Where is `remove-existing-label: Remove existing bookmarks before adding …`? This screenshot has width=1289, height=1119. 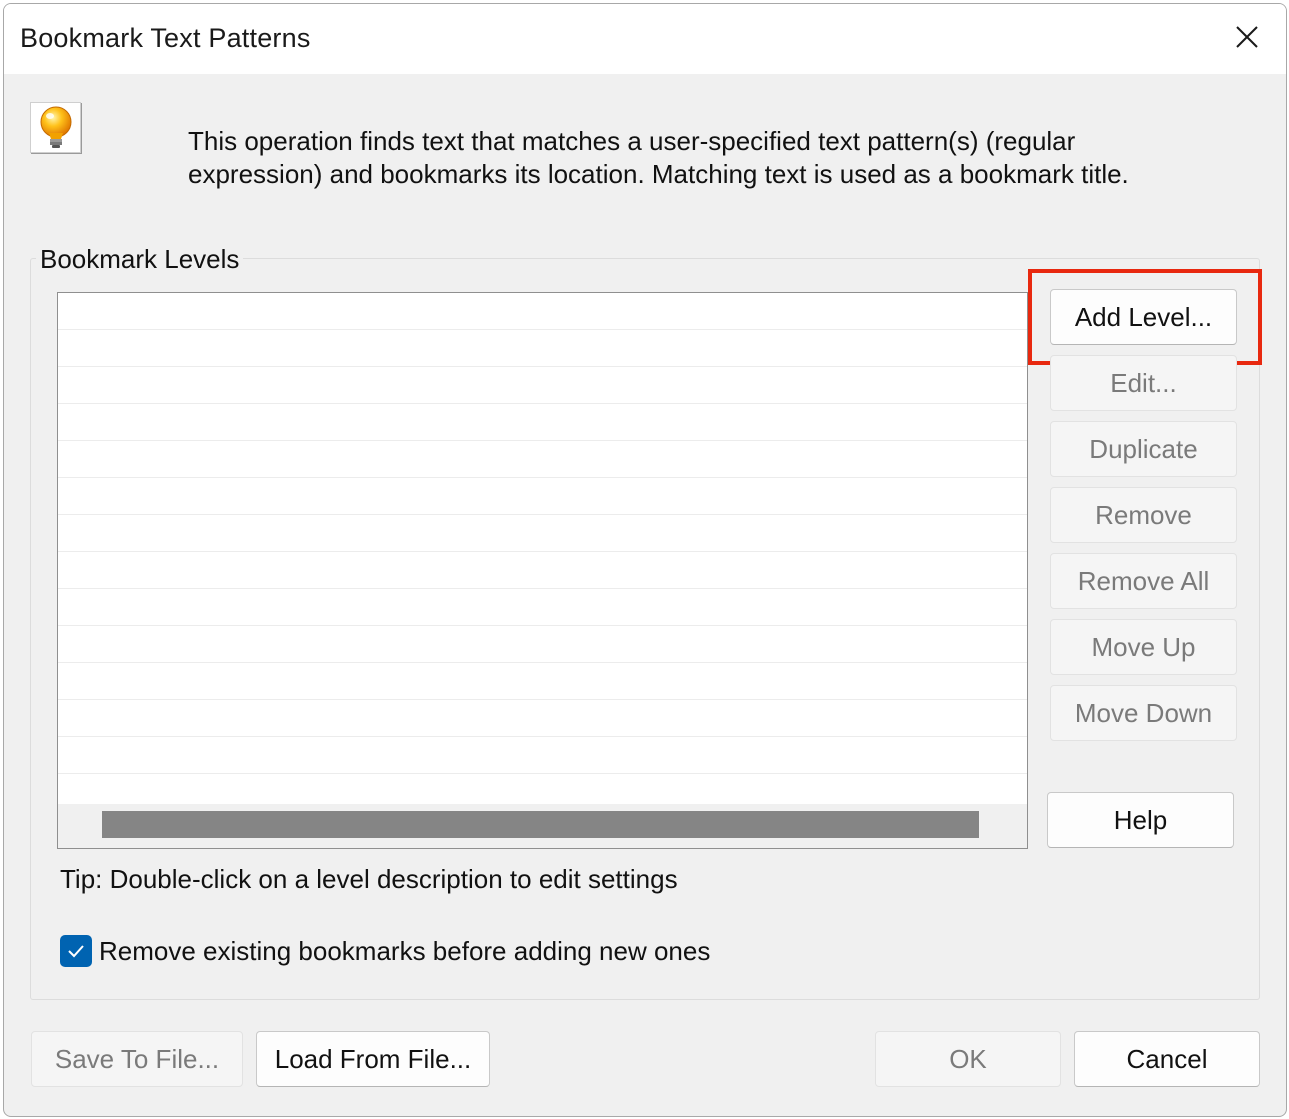
remove-existing-label: Remove existing bookmarks before adding … is located at coordinates (405, 950).